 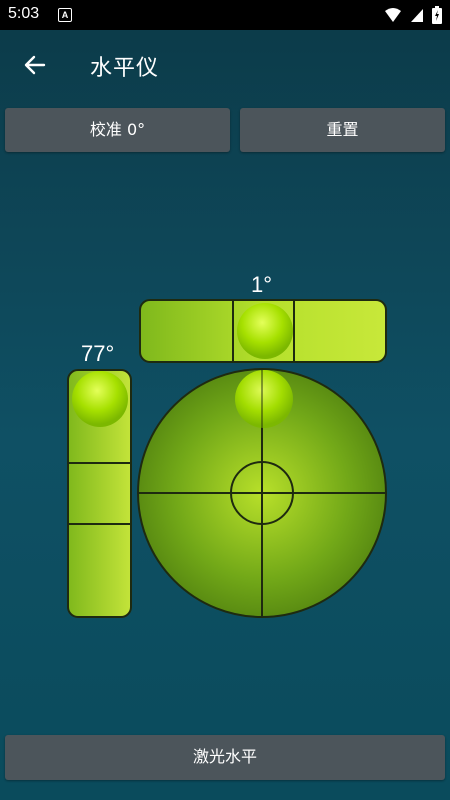 I want to click on bullseye-bubble, so click(x=264, y=399).